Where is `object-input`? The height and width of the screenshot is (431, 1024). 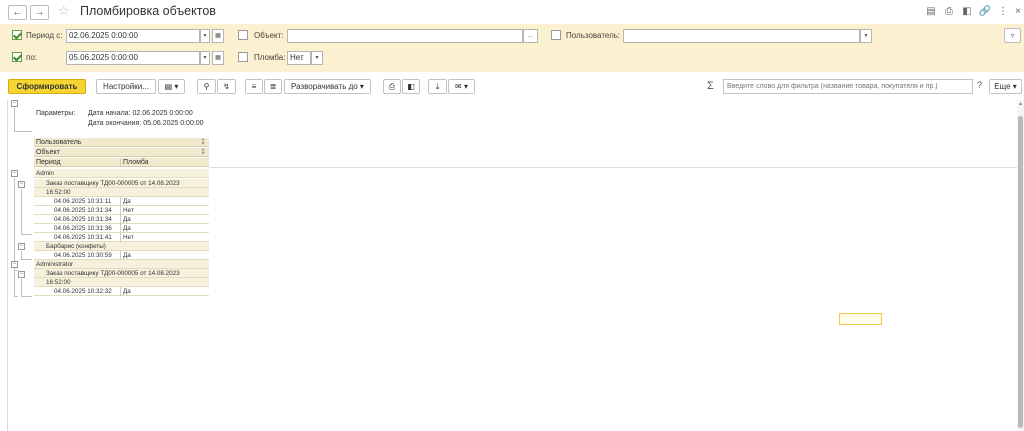
object-input is located at coordinates (405, 36).